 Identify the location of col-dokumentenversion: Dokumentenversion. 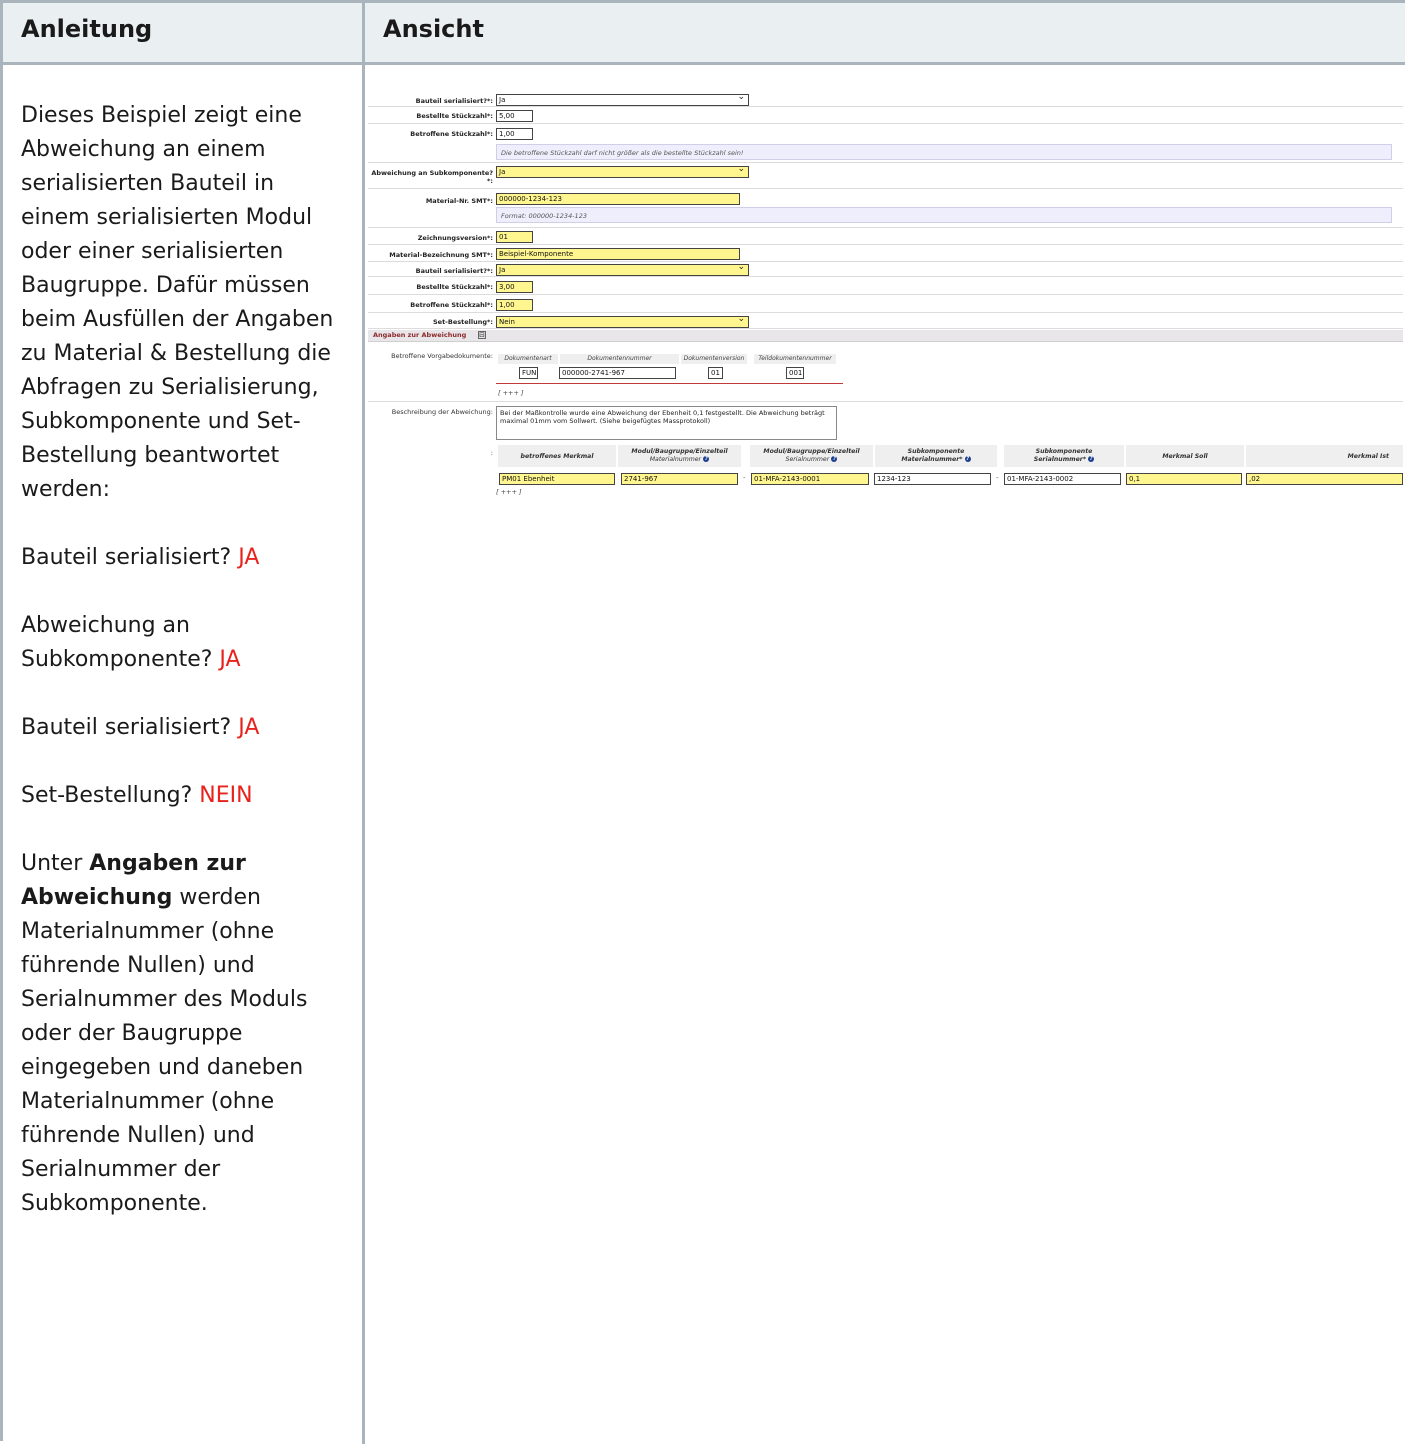
(714, 359).